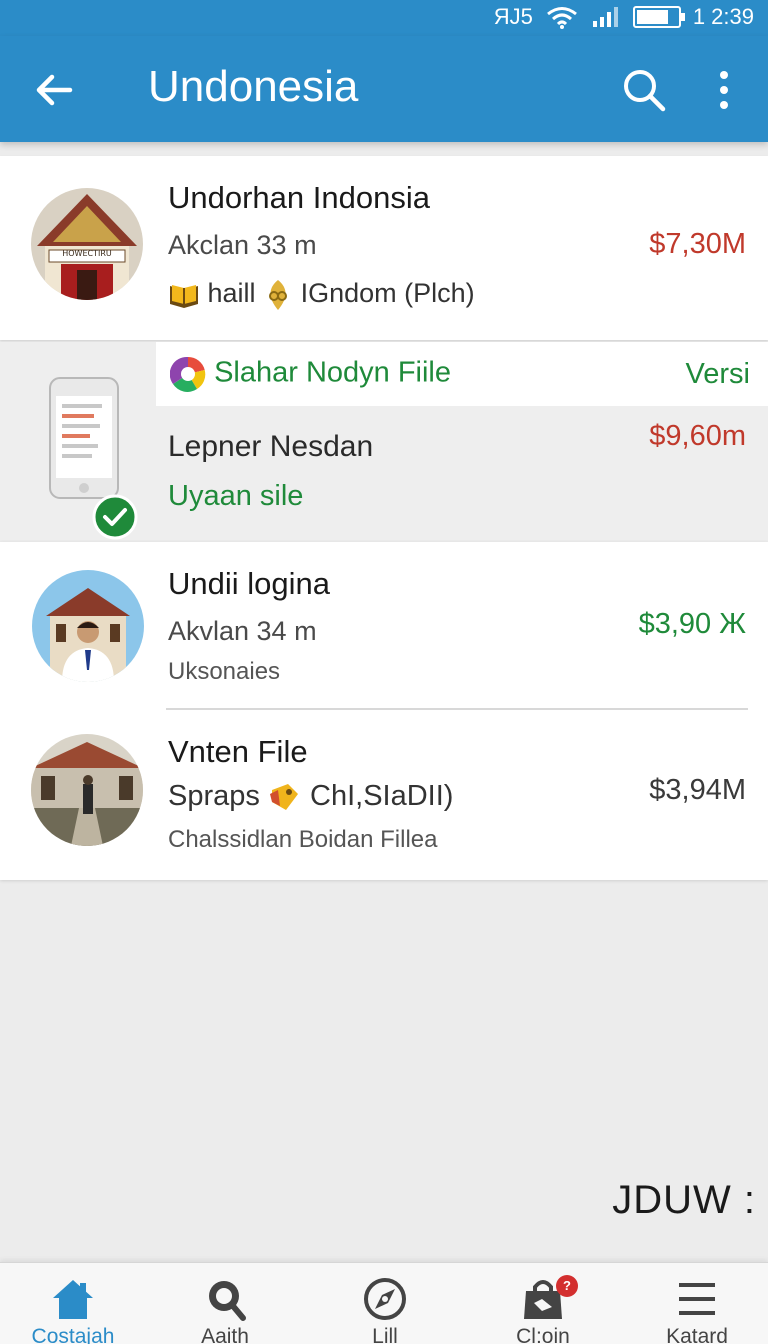 Image resolution: width=768 pixels, height=1344 pixels. Describe the element at coordinates (387, 293) in the screenshot. I see `meta-label-2: IGndom (Plch)` at that location.